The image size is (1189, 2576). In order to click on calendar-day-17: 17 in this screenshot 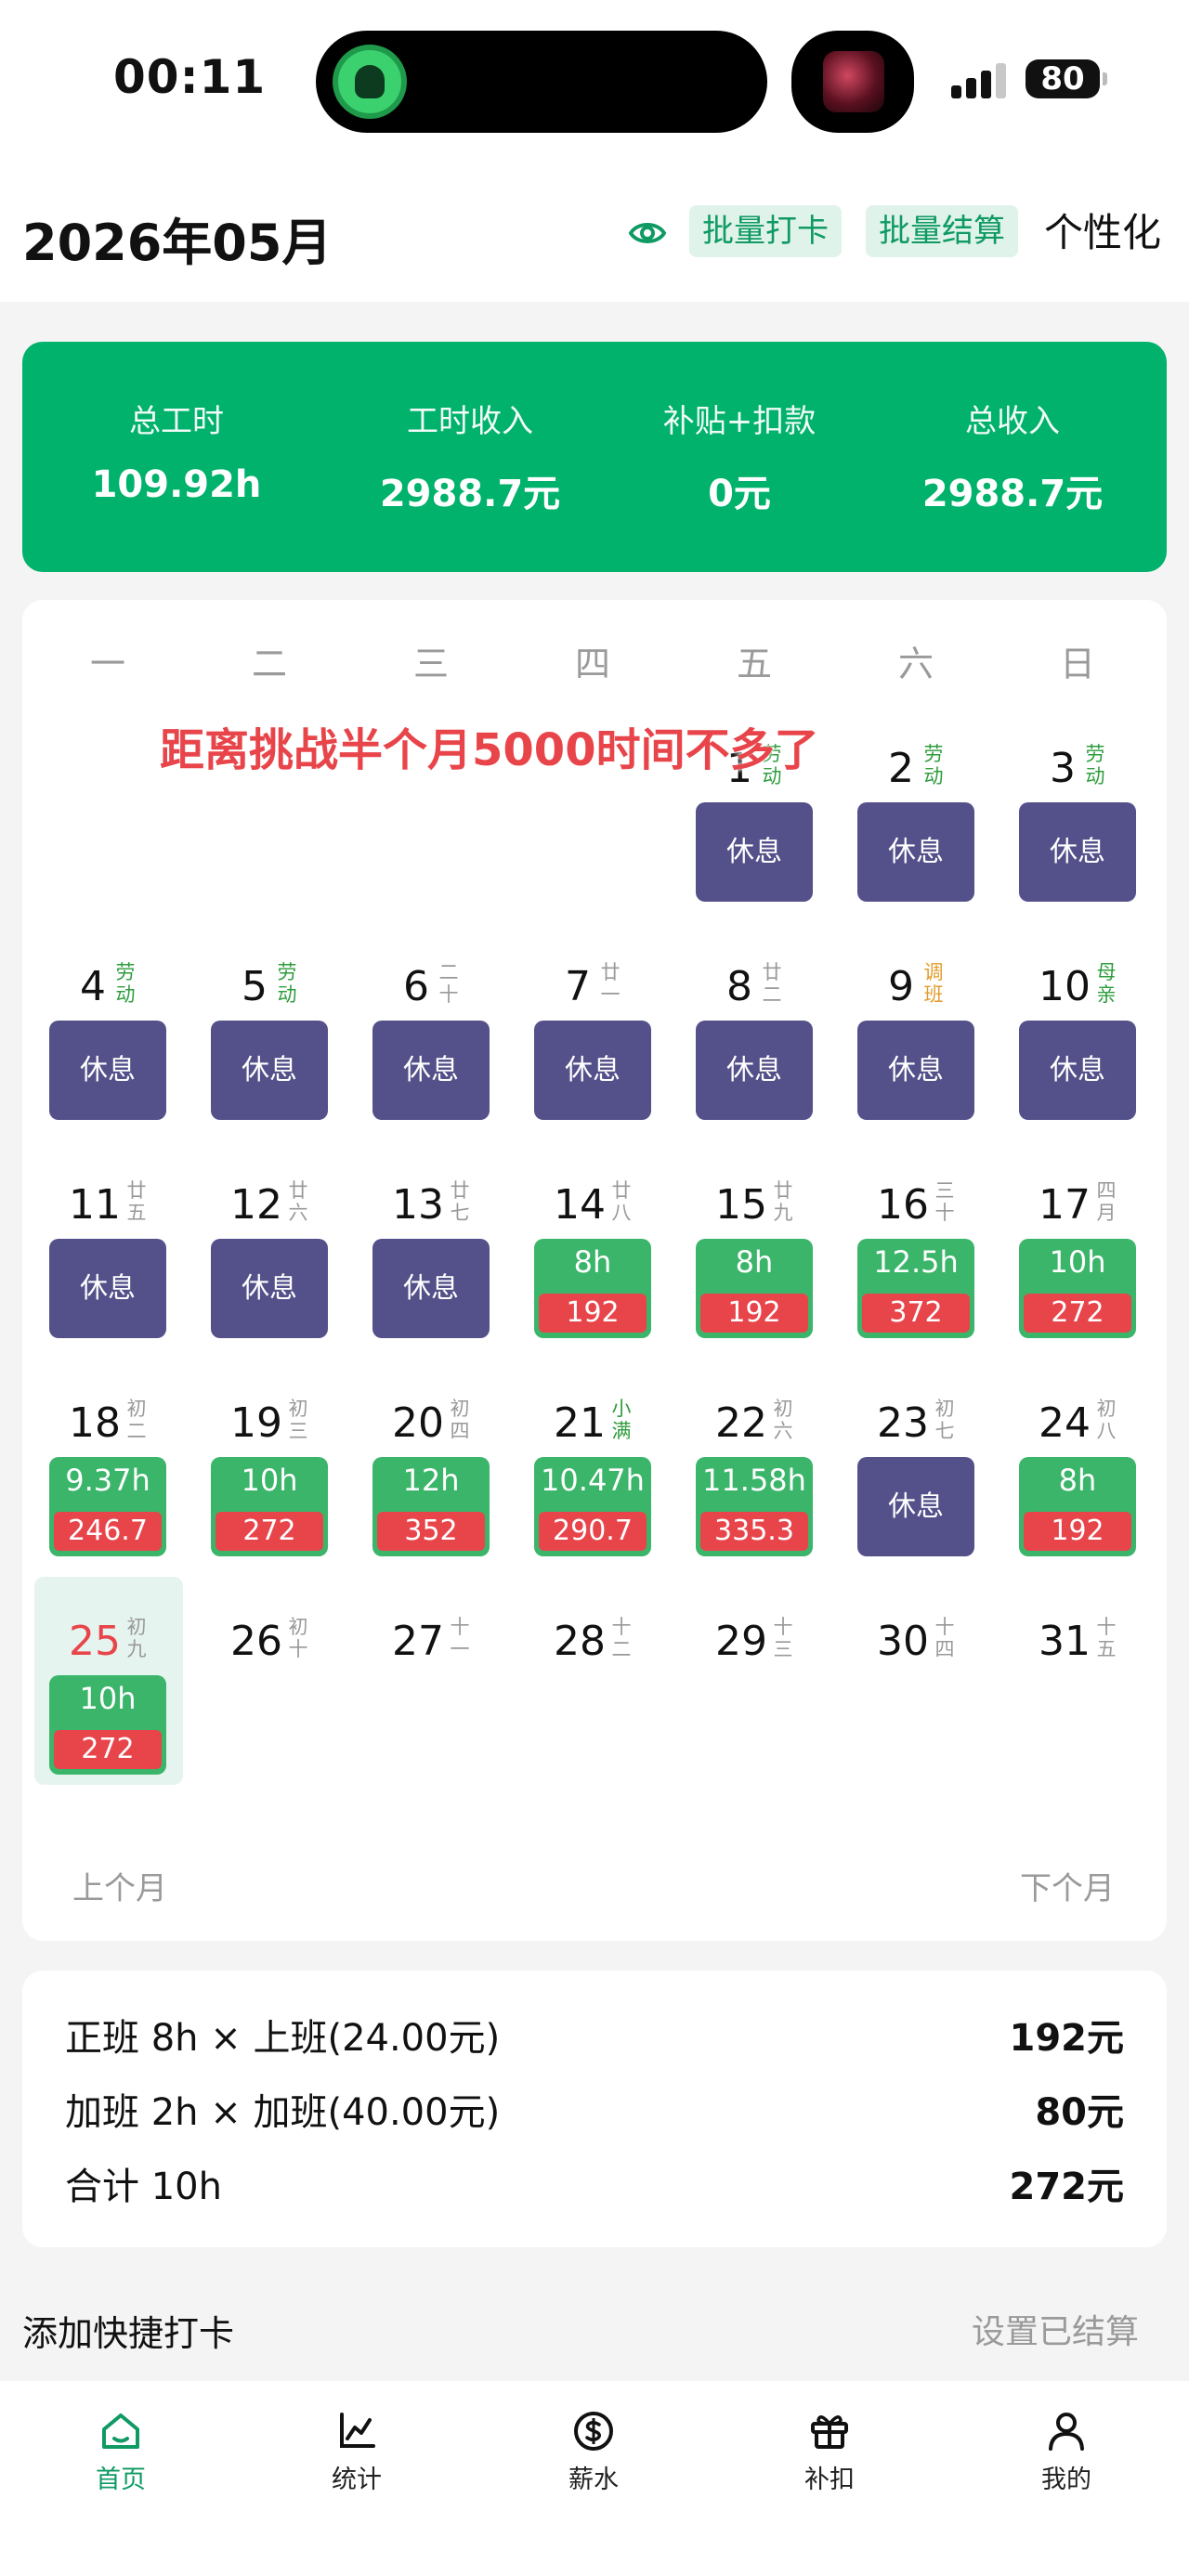, I will do `click(1065, 1205)`.